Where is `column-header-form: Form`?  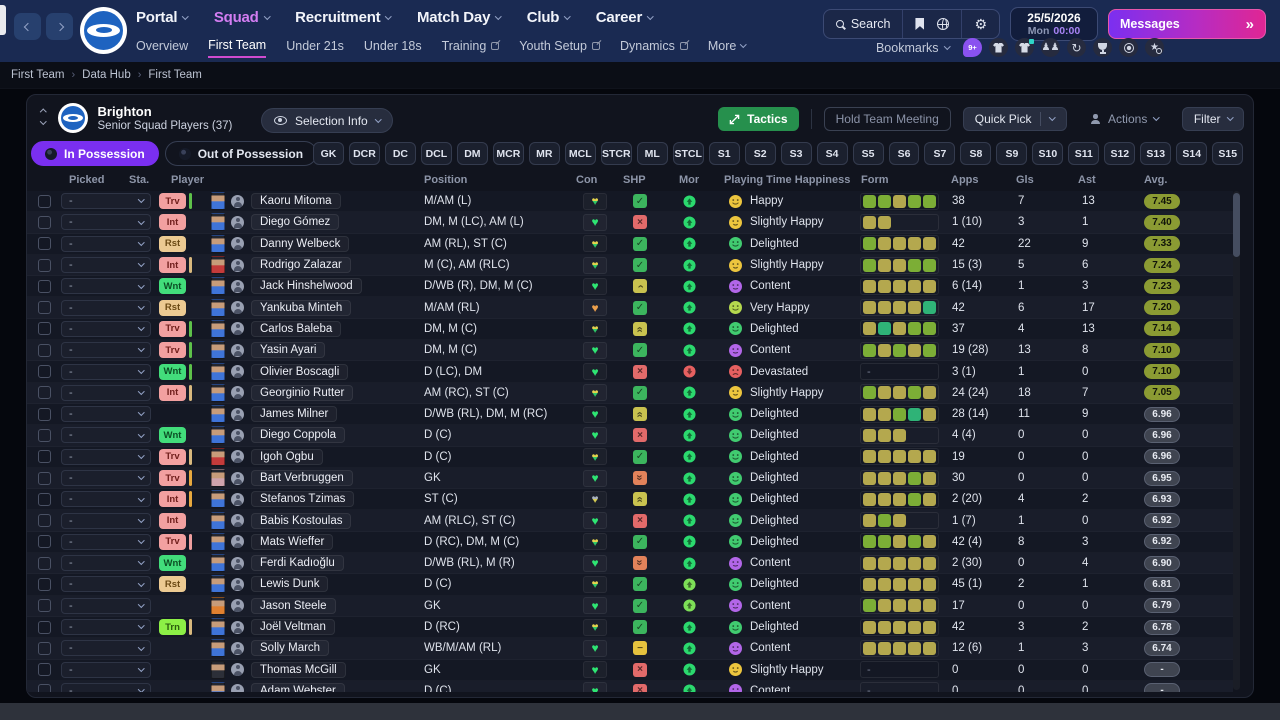 column-header-form: Form is located at coordinates (898, 180).